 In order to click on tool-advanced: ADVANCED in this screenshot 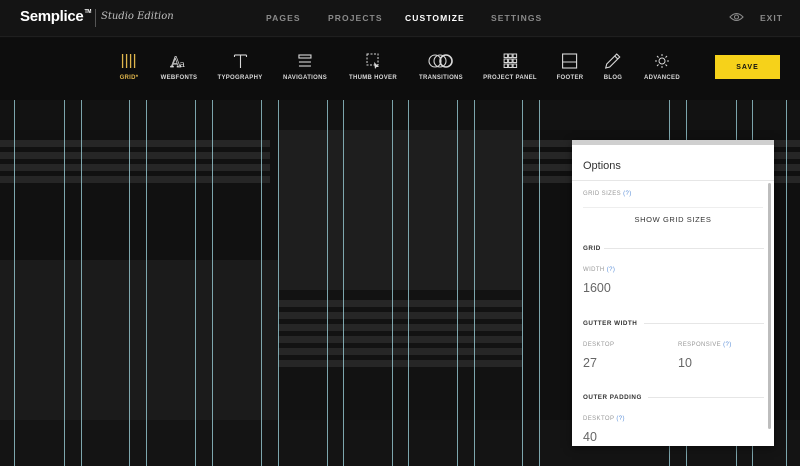, I will do `click(662, 71)`.